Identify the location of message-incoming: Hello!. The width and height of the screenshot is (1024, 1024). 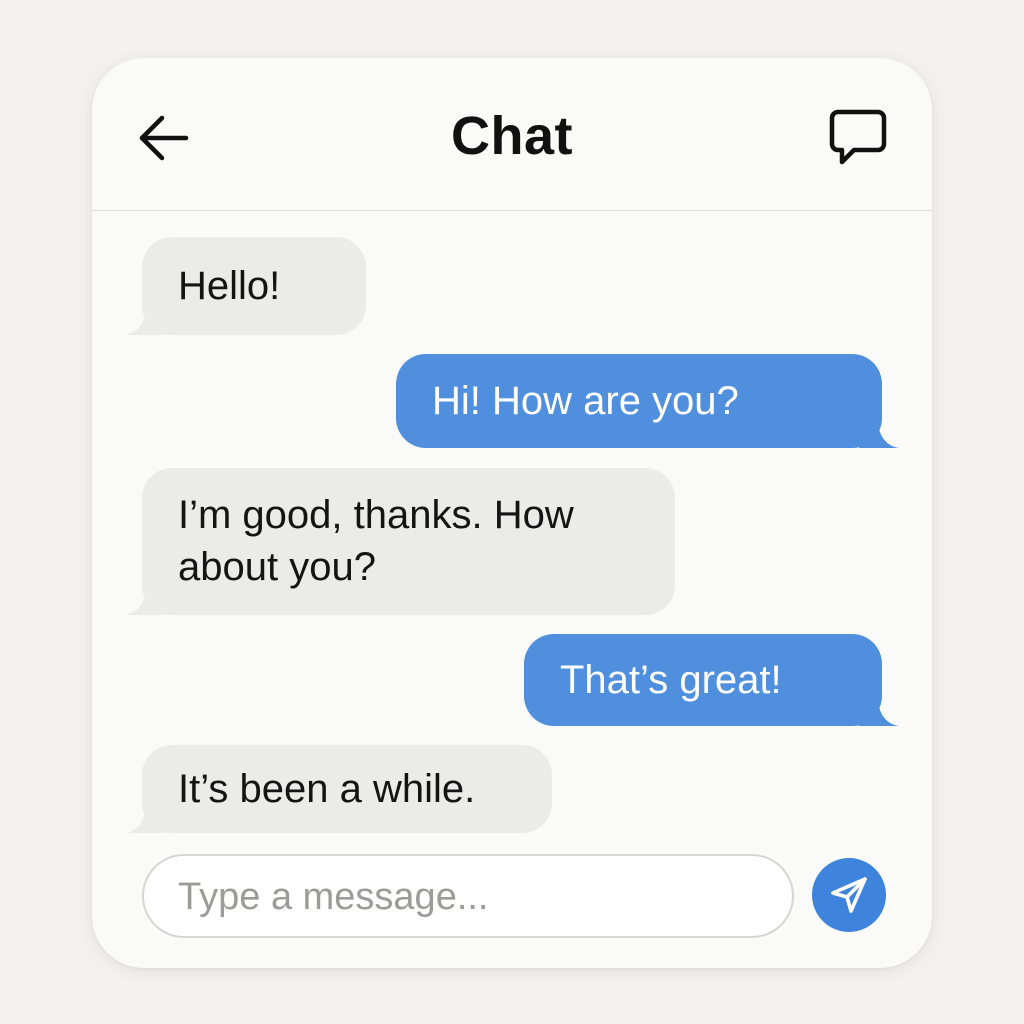
(245, 286).